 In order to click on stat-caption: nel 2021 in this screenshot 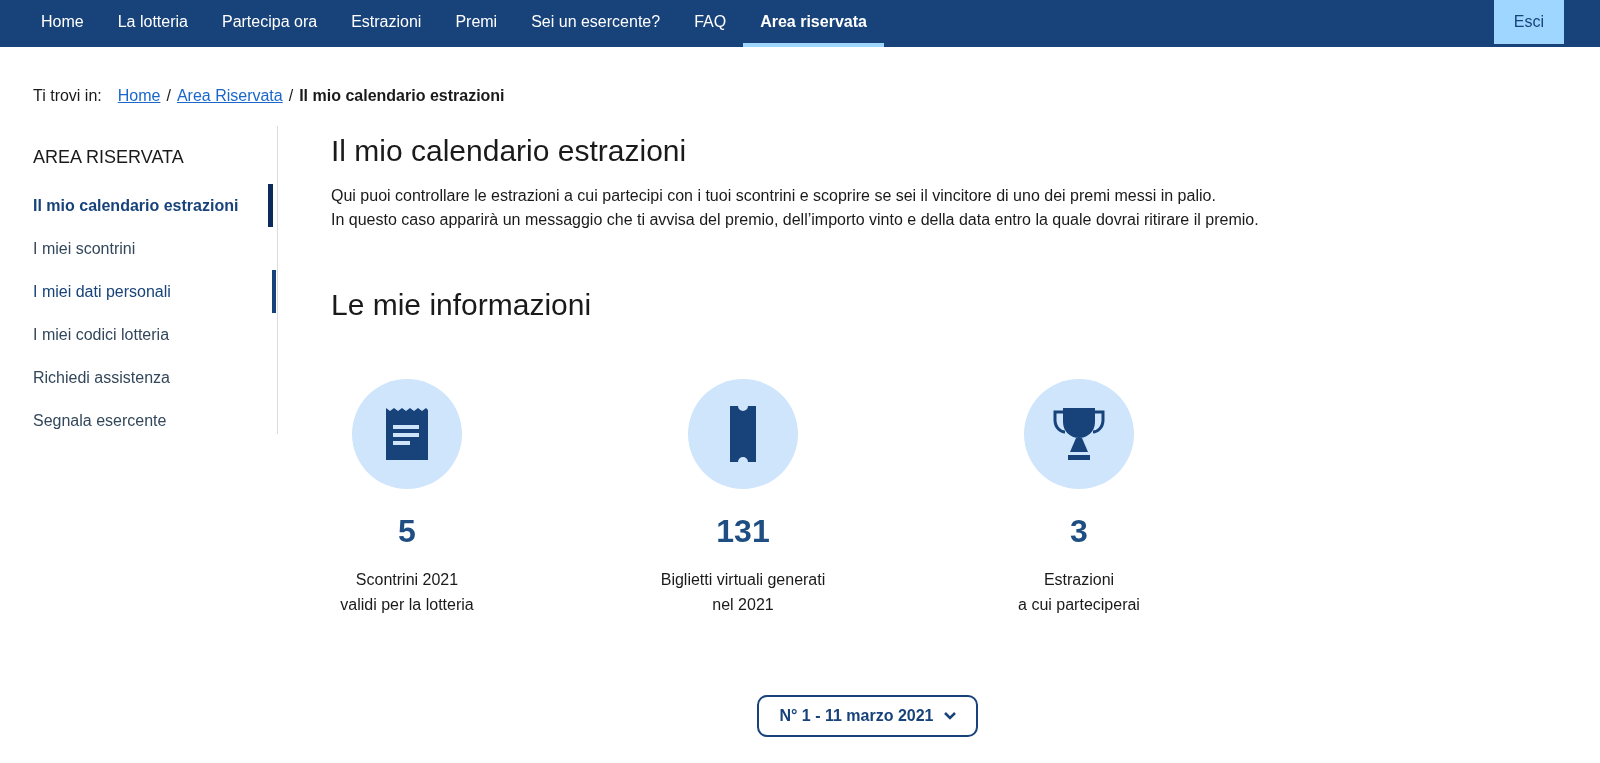, I will do `click(743, 604)`.